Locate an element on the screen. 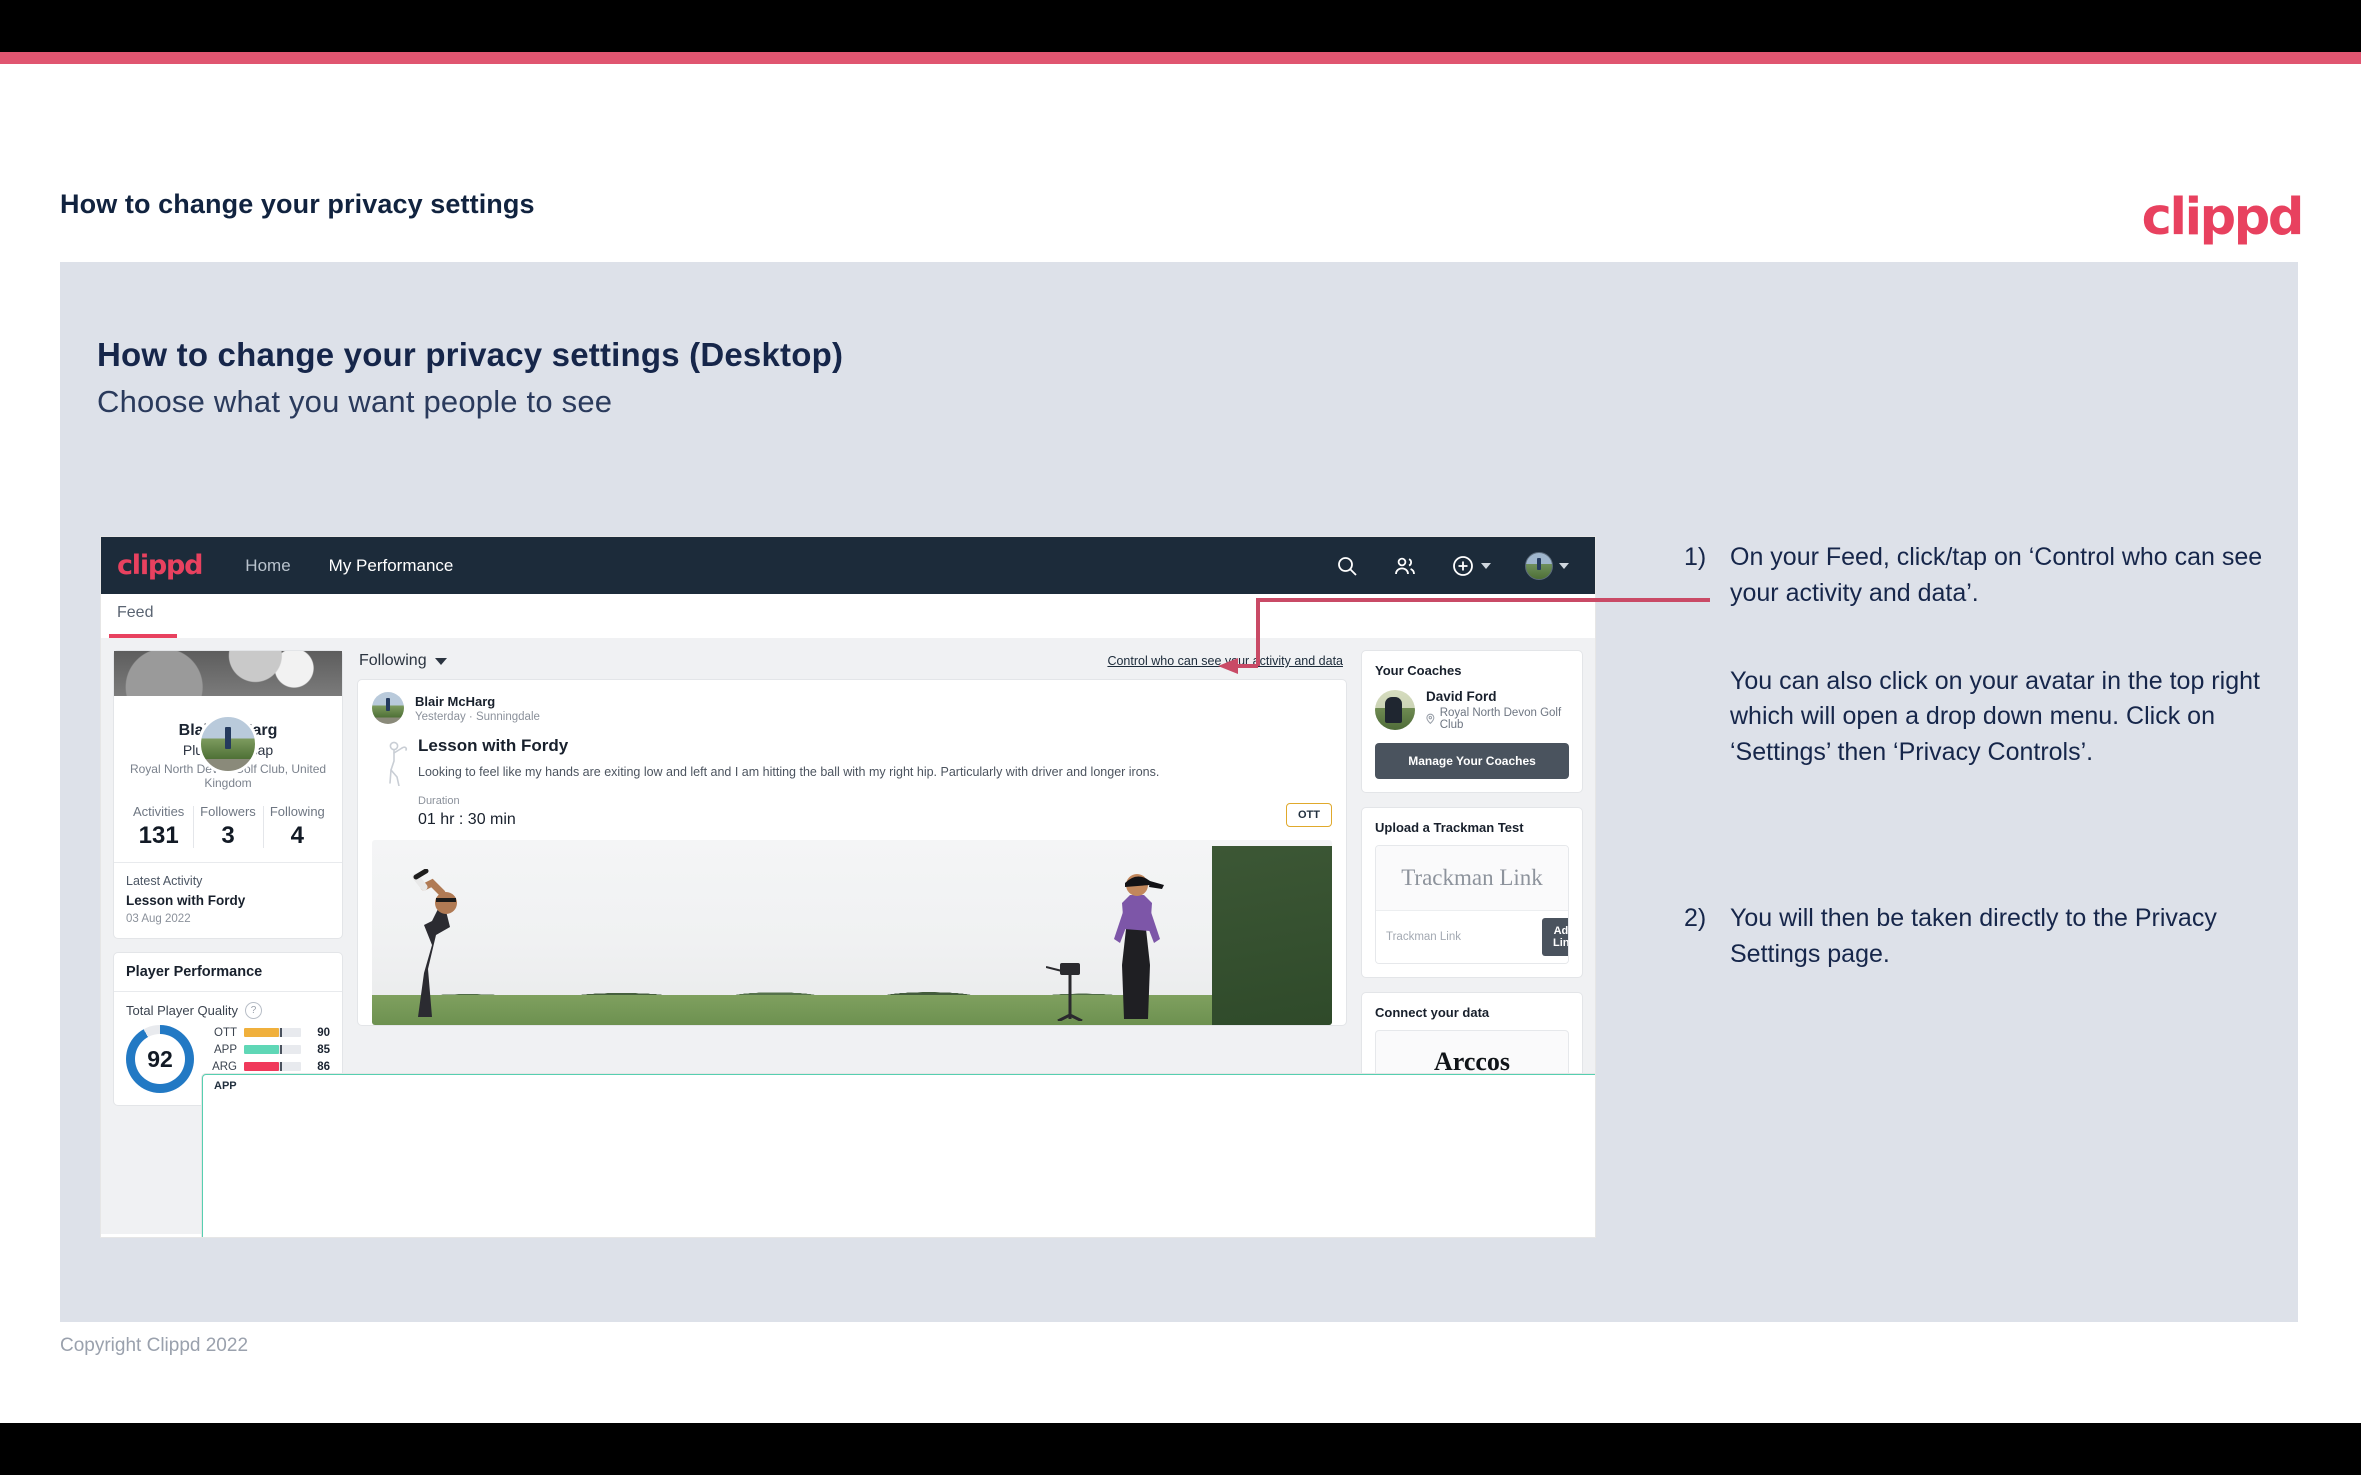  golfer-swinging is located at coordinates (434, 943).